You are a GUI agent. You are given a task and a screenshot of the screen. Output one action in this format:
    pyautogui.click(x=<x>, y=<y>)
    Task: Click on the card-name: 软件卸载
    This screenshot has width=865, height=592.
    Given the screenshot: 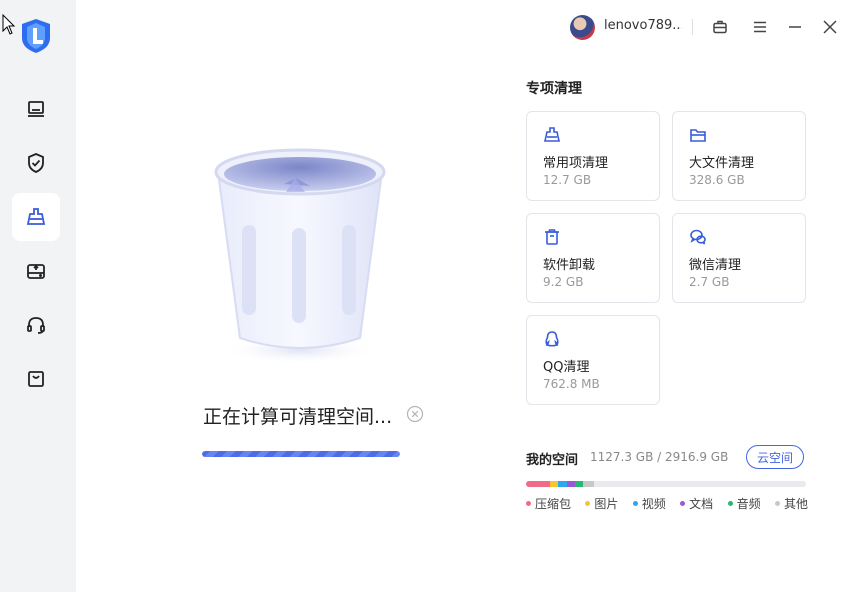 What is the action you would take?
    pyautogui.click(x=569, y=265)
    